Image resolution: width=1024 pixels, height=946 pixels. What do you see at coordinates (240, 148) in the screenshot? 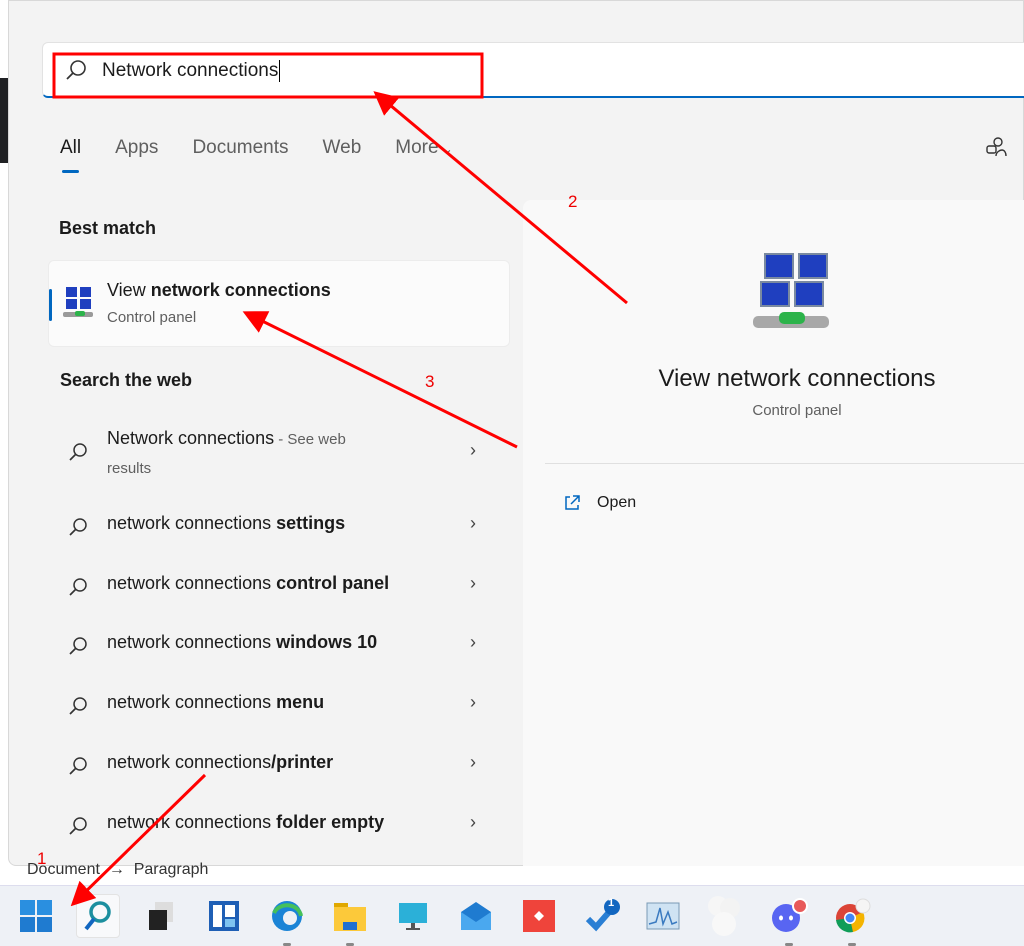
I see `tab-documents: Documents` at bounding box center [240, 148].